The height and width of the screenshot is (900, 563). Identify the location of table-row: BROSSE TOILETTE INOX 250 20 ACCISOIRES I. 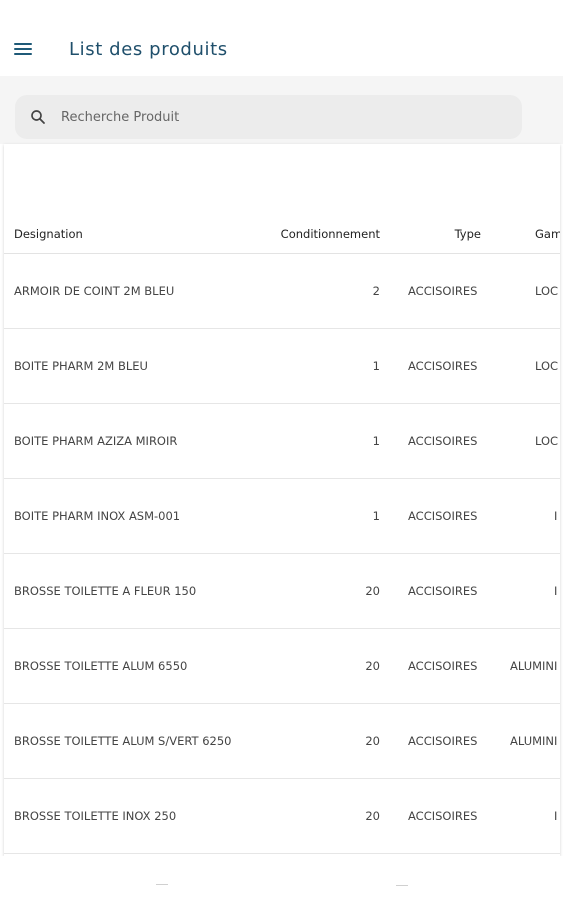
(282, 816).